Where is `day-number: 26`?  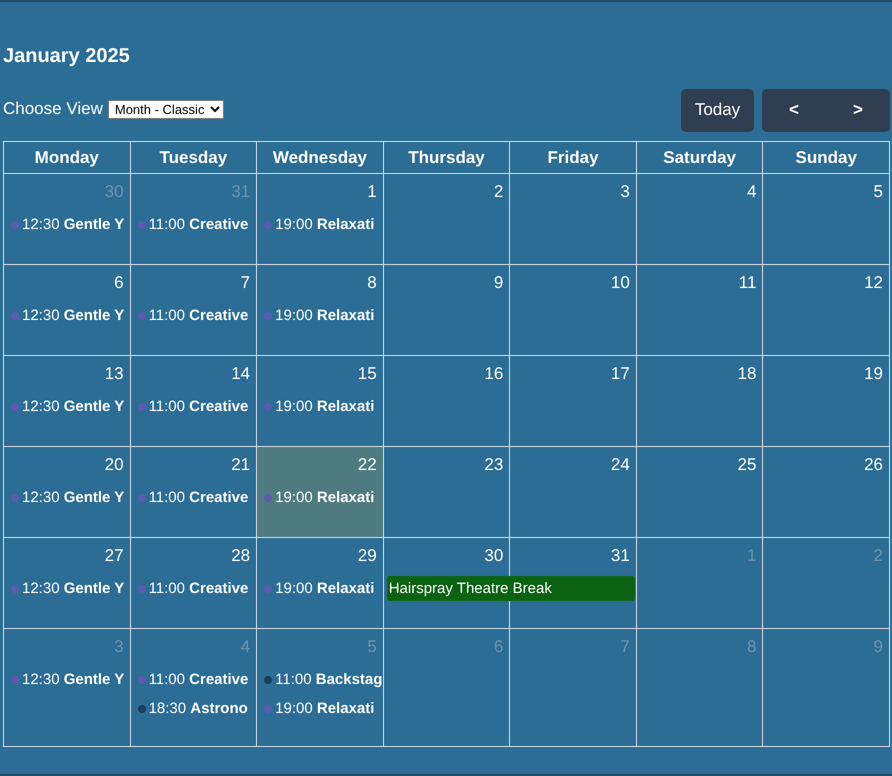 day-number: 26 is located at coordinates (874, 465).